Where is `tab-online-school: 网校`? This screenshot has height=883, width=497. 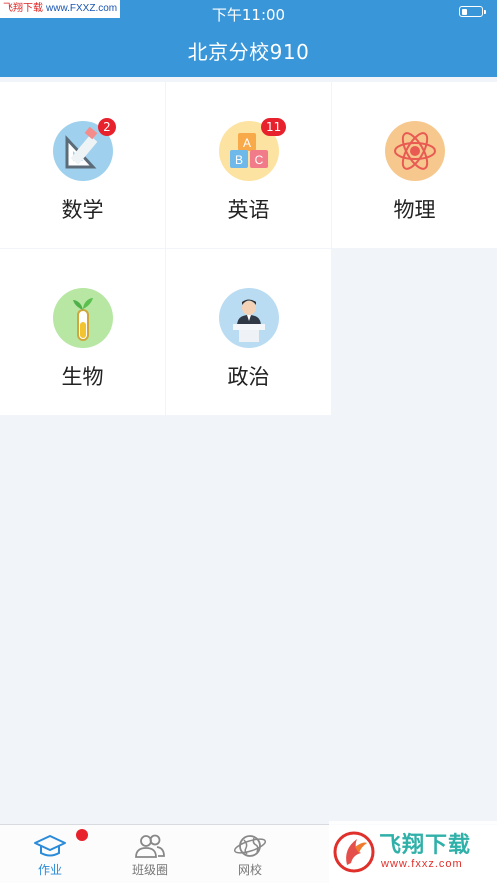 tab-online-school: 网校 is located at coordinates (250, 854).